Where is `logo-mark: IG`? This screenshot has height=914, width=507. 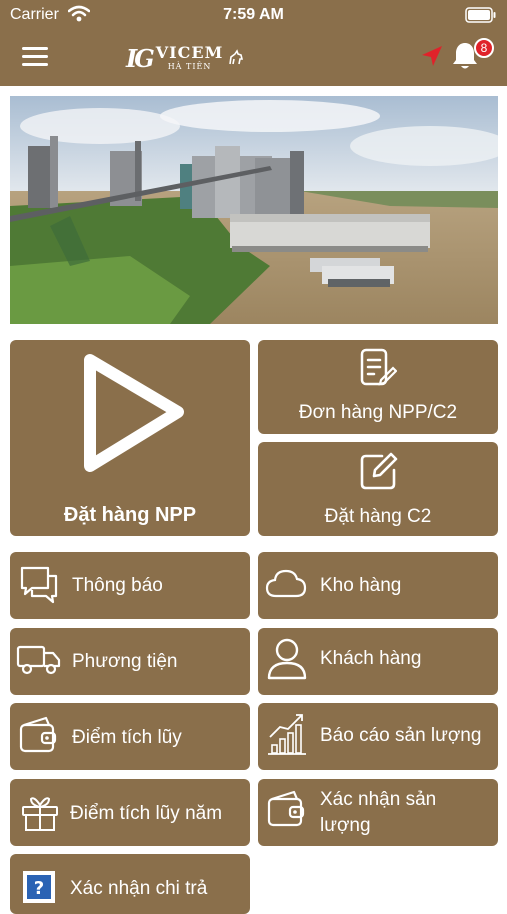 logo-mark: IG is located at coordinates (140, 58).